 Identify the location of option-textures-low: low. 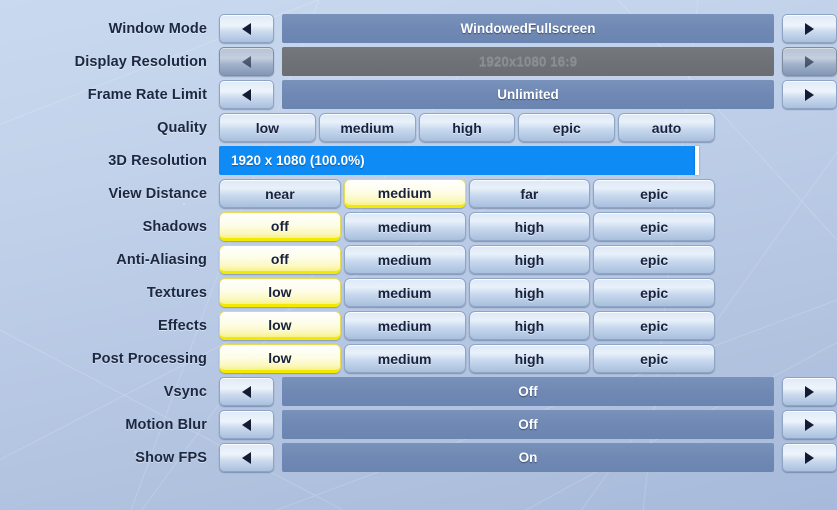
(280, 292).